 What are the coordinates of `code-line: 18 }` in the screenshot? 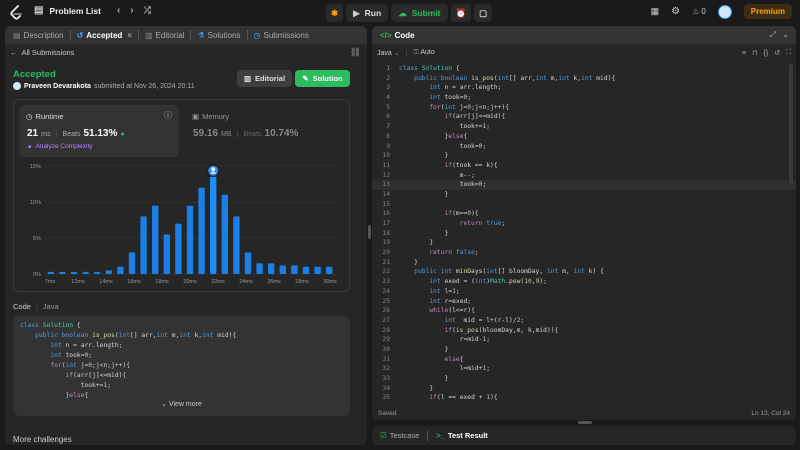 It's located at (584, 234).